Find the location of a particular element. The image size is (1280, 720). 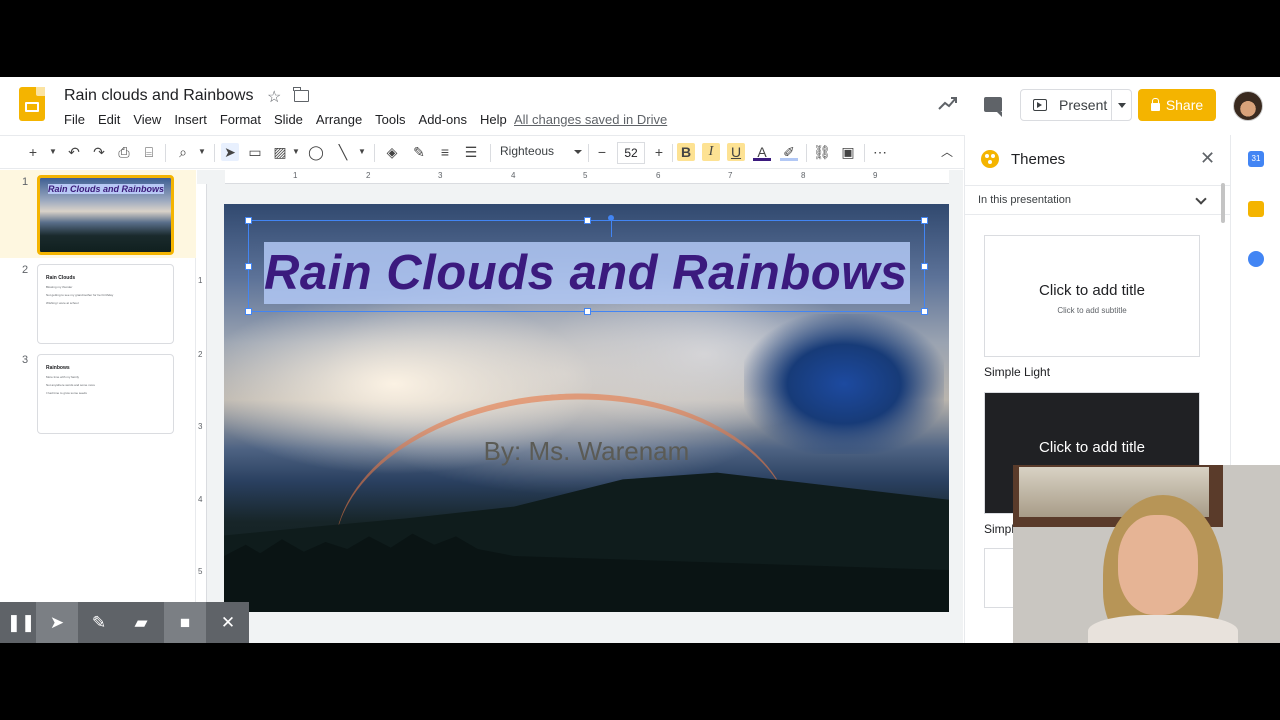

slide-thumbnail: Rain Clouds and Rainbows is located at coordinates (105, 215).